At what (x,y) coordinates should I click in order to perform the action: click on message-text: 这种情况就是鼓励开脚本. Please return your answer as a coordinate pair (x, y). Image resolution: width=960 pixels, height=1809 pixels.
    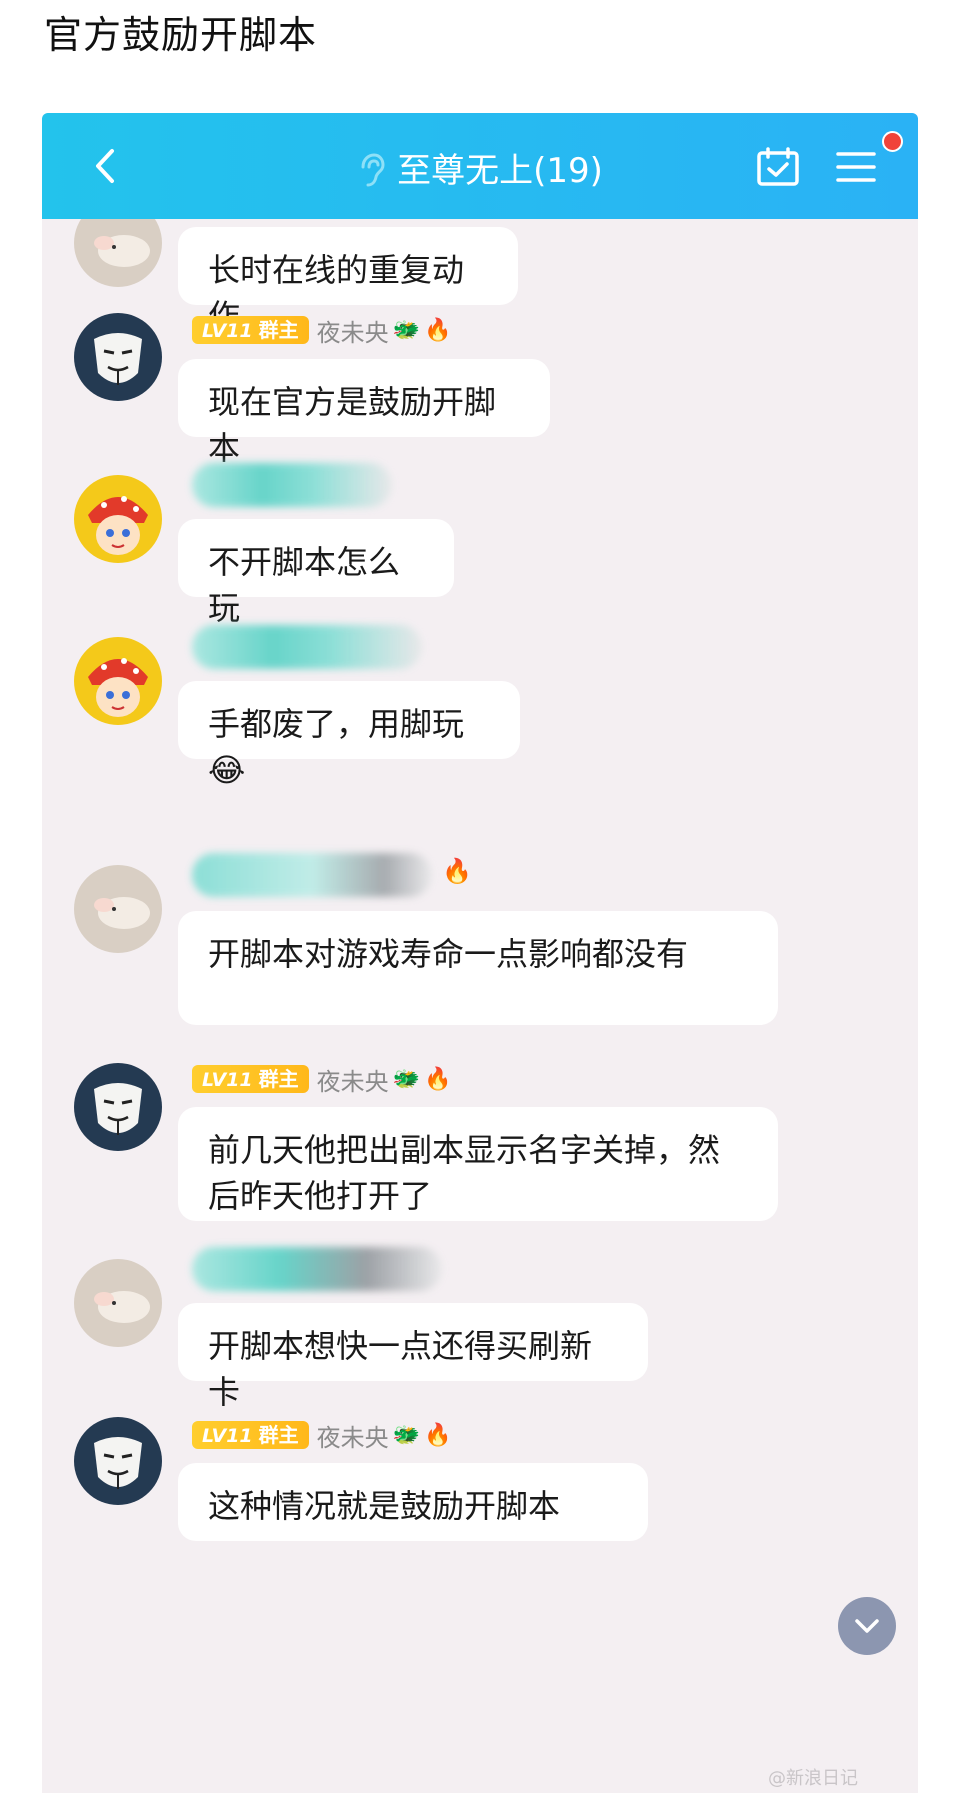
    Looking at the image, I should click on (384, 1506).